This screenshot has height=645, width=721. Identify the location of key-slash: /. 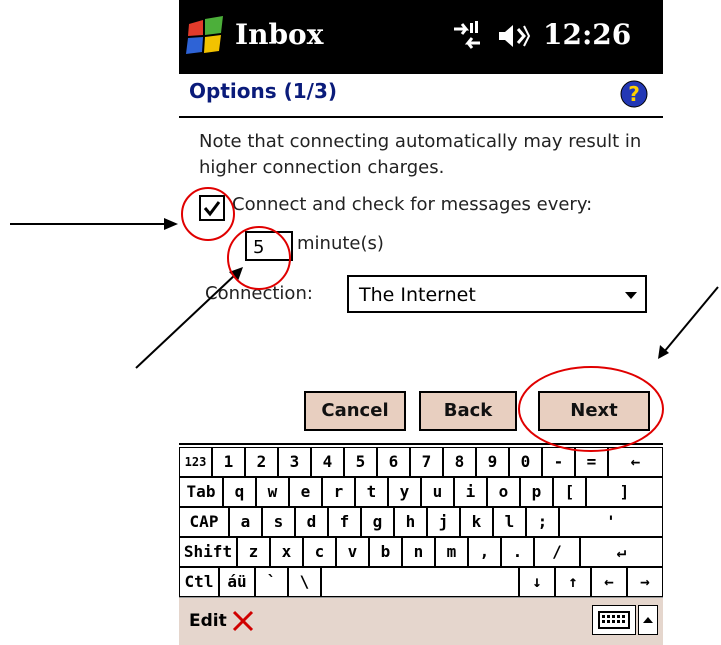
(557, 552).